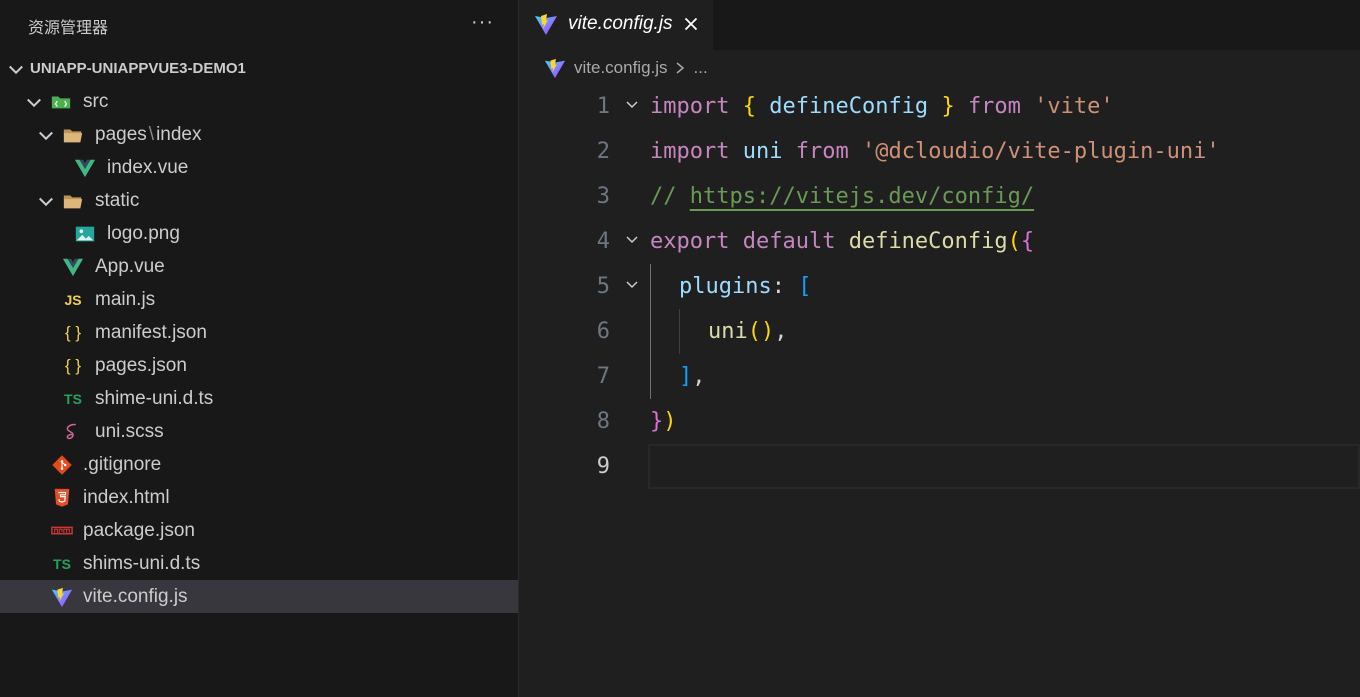  Describe the element at coordinates (148, 134) in the screenshot. I see `tree-label: pages \ index` at that location.